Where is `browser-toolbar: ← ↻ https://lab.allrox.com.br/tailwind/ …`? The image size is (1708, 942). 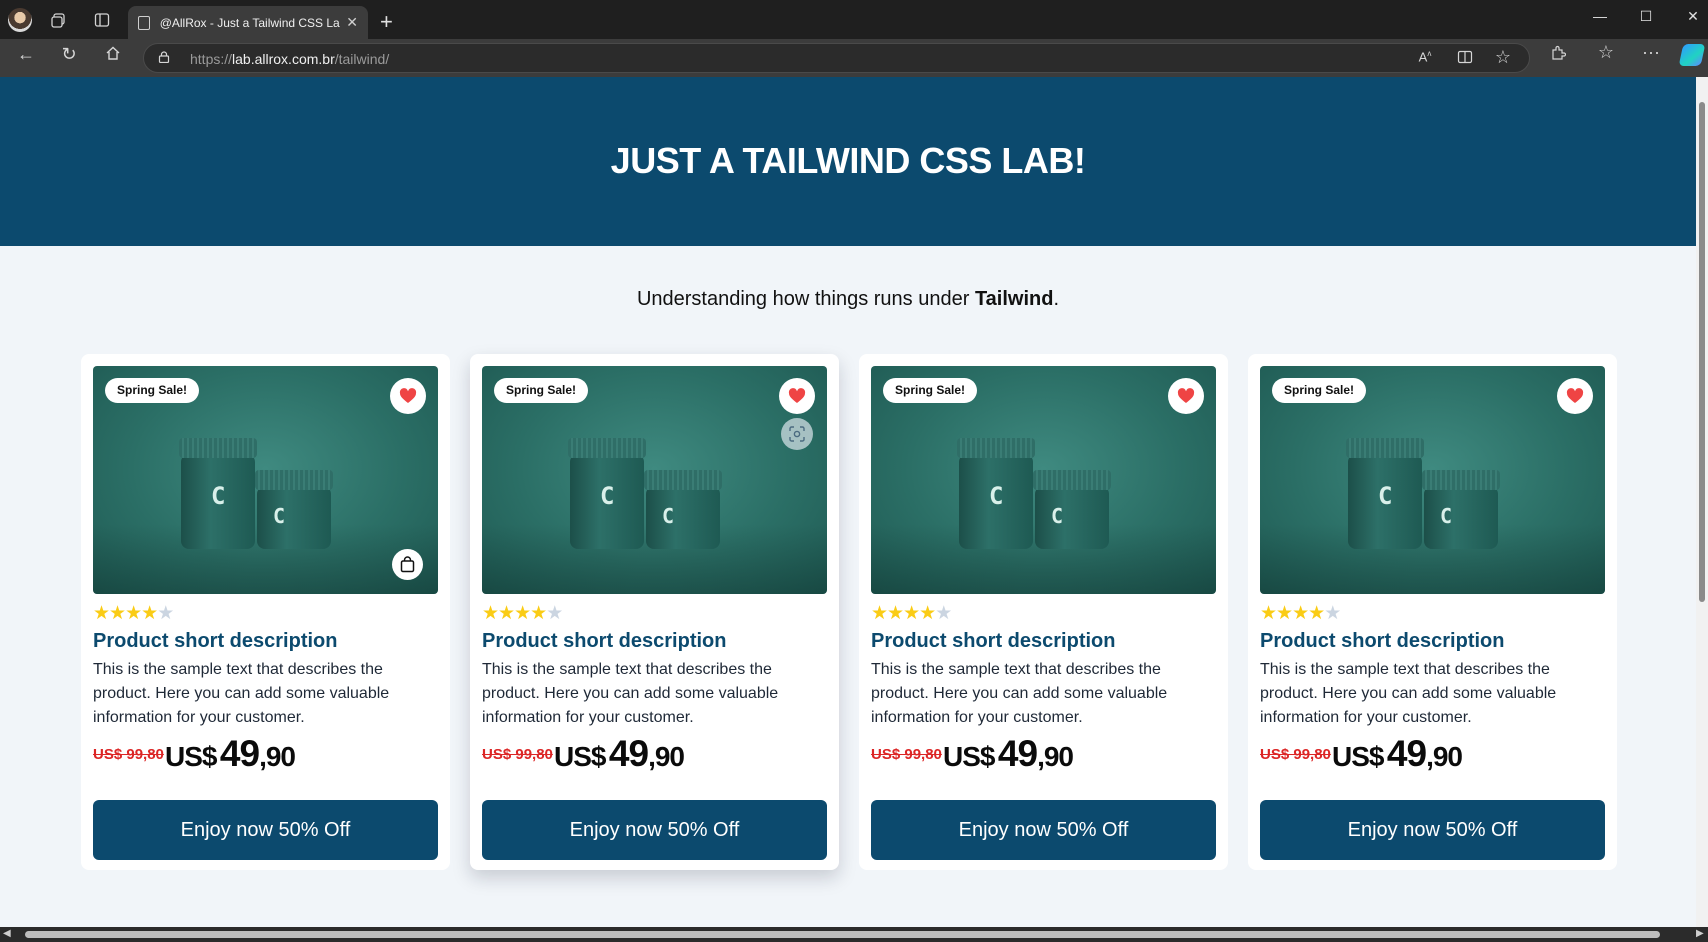
browser-toolbar: ← ↻ https://lab.allrox.com.br/tailwind/ … is located at coordinates (854, 58).